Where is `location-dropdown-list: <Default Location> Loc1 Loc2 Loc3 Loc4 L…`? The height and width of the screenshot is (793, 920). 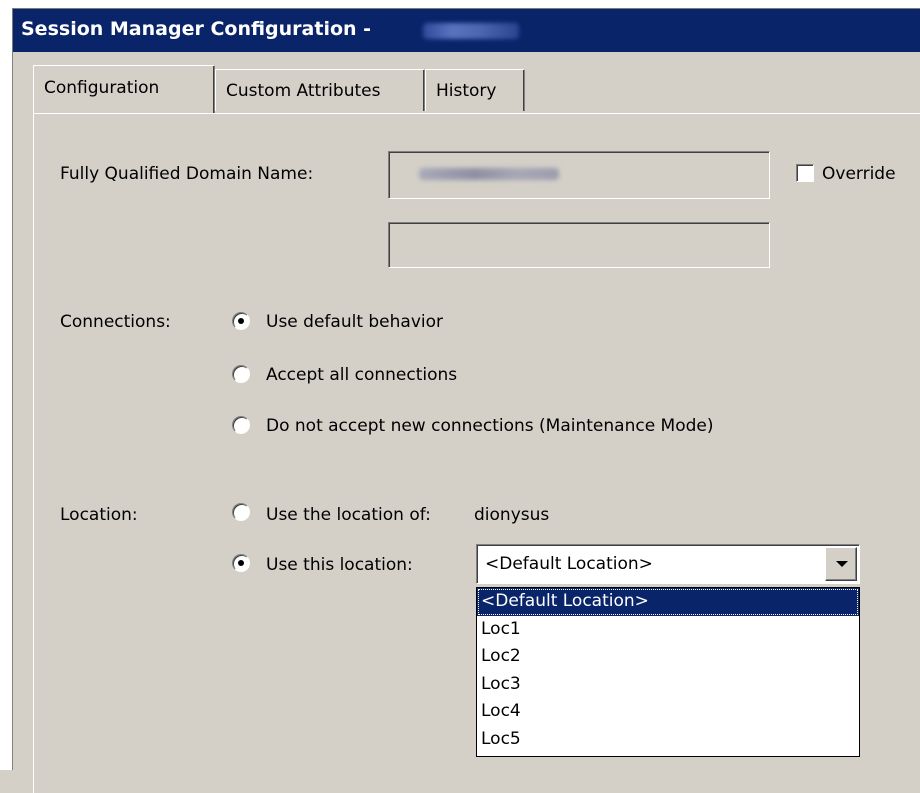
location-dropdown-list: <Default Location> Loc1 Loc2 Loc3 Loc4 L… is located at coordinates (668, 672).